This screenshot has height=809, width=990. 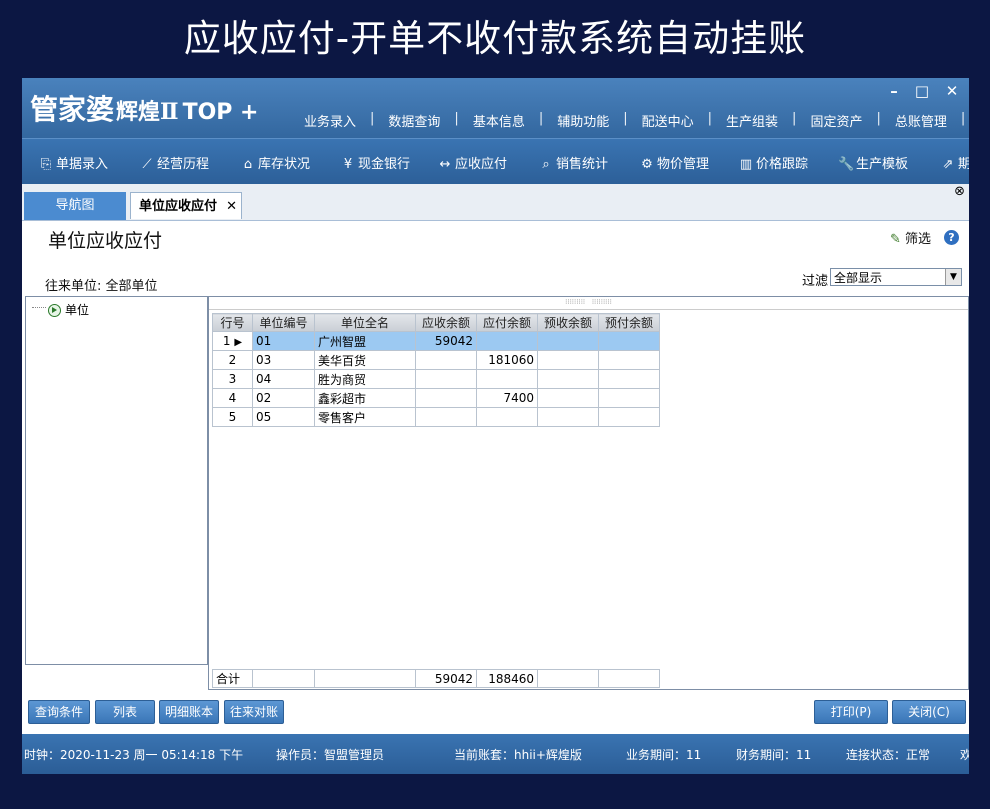 What do you see at coordinates (952, 91) in the screenshot?
I see `close-window-icon: ✕` at bounding box center [952, 91].